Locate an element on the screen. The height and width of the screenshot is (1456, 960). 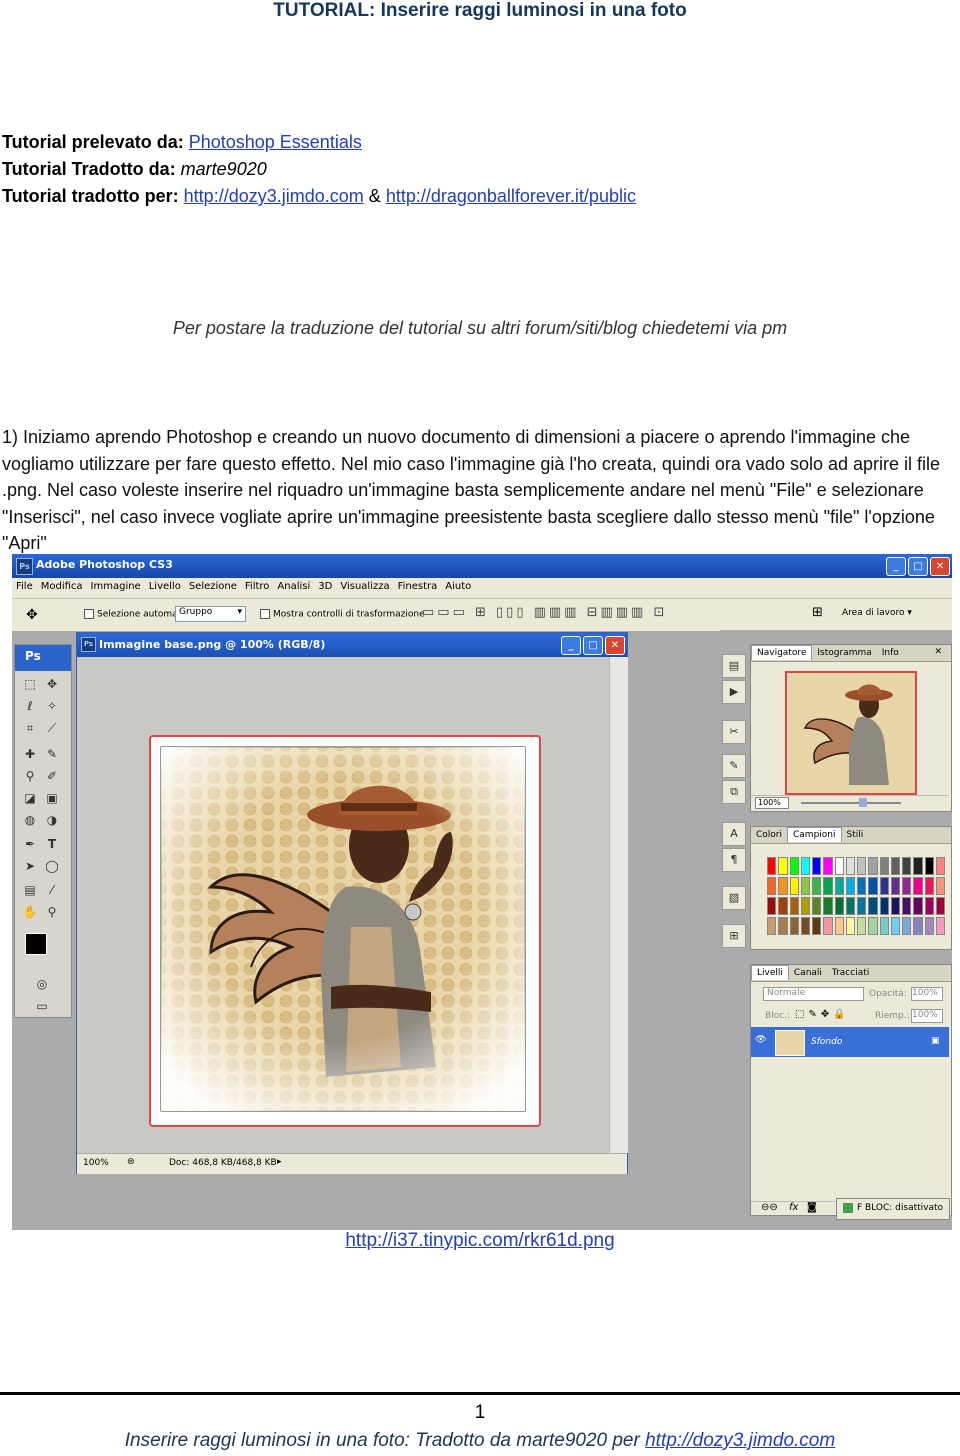
tab-info: Info is located at coordinates (890, 653).